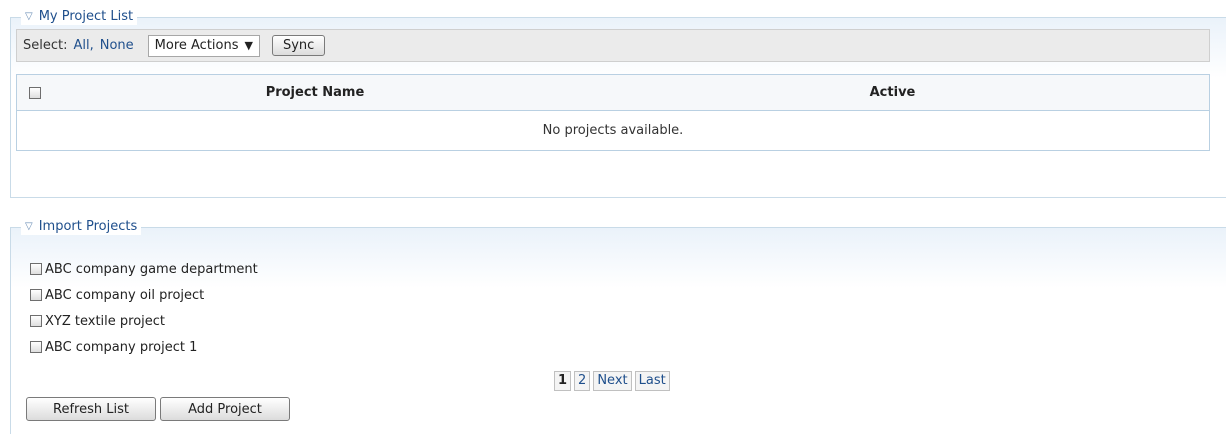 This screenshot has height=434, width=1226. I want to click on list-item: XYZ textile project, so click(144, 321).